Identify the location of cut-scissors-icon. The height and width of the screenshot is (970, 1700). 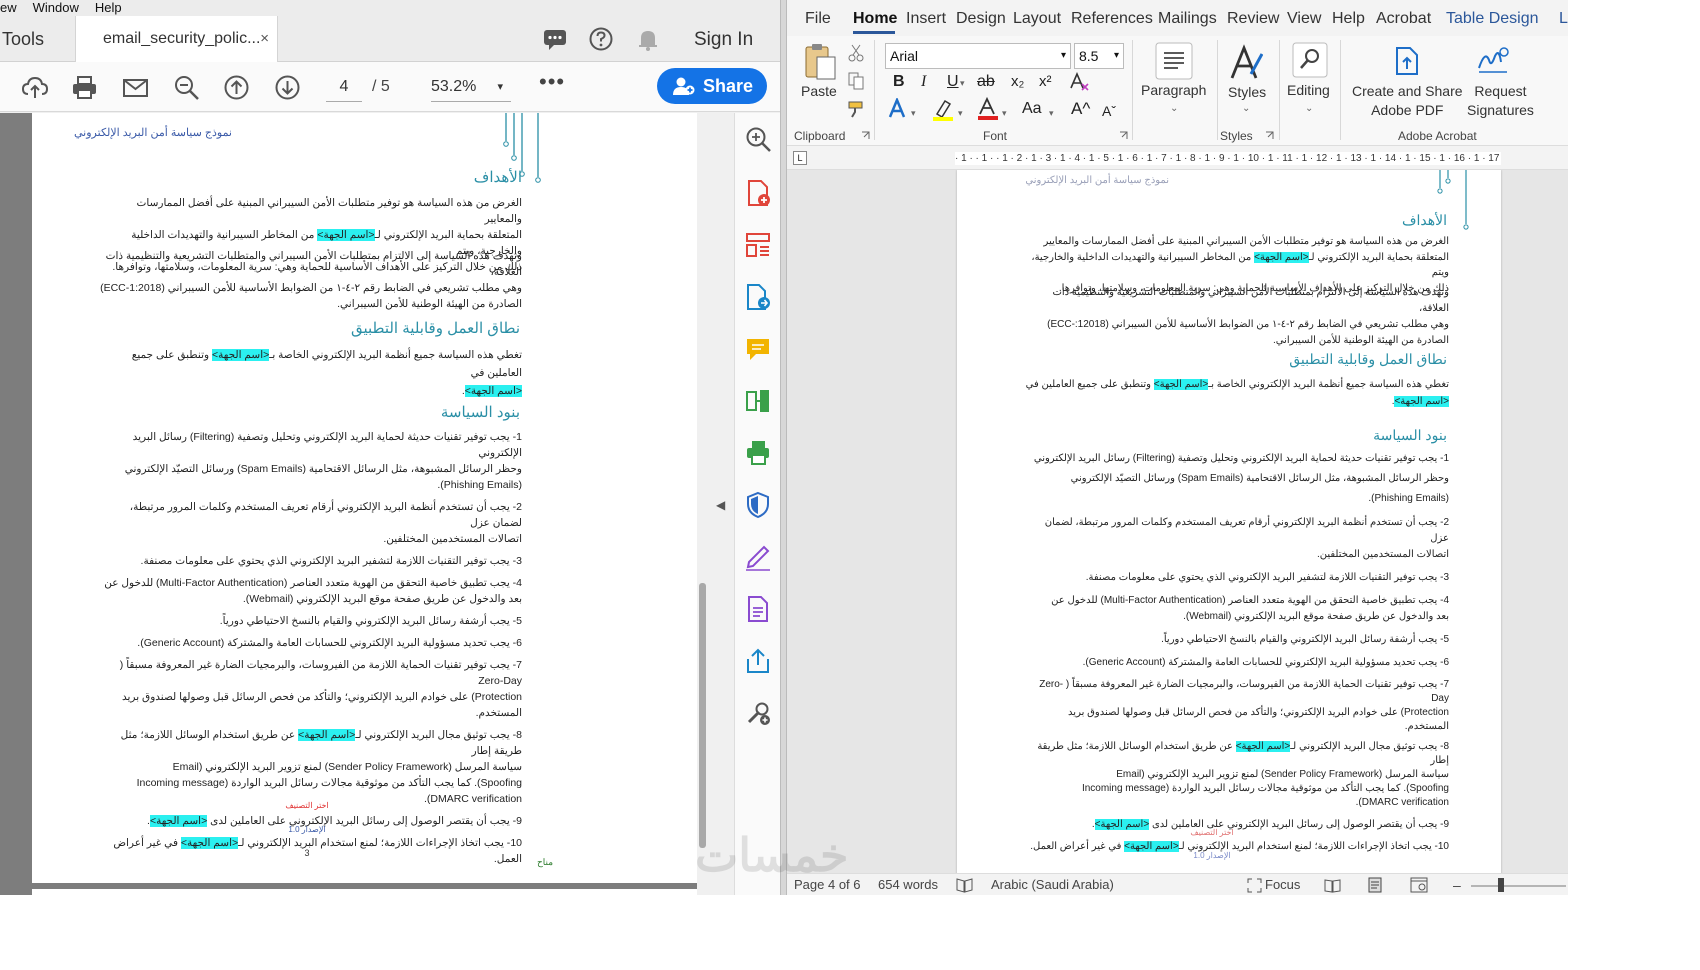
(856, 53).